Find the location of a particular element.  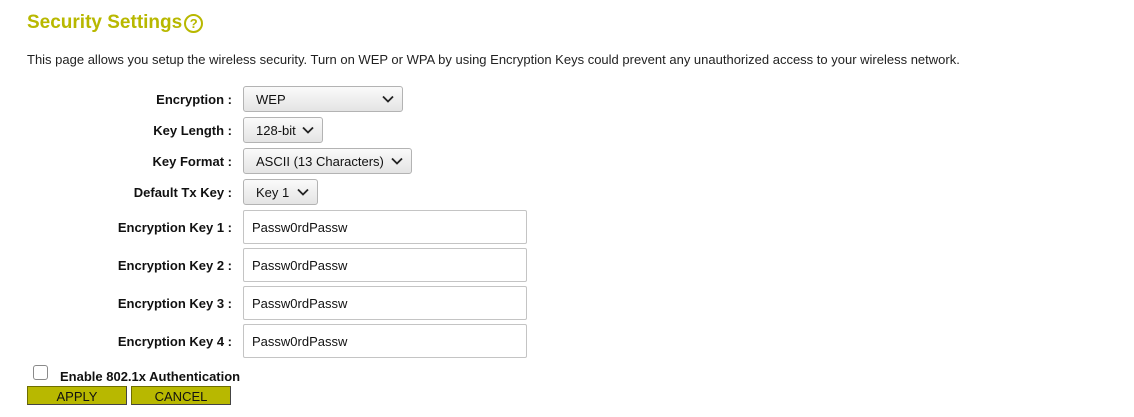

encryption-key-3-input is located at coordinates (385, 303).